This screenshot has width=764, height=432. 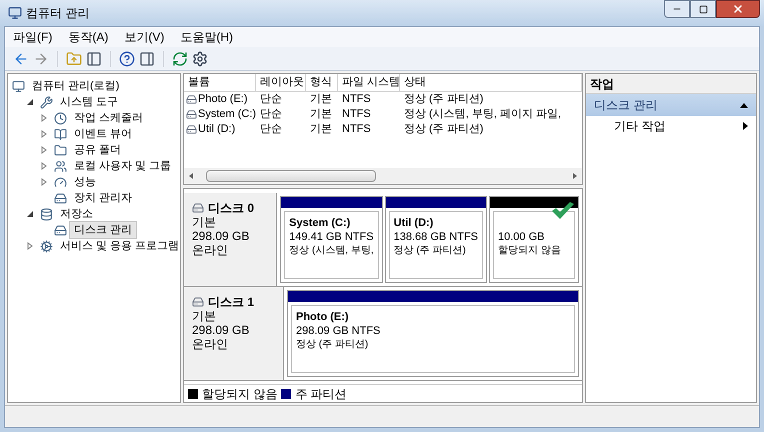 What do you see at coordinates (103, 198) in the screenshot?
I see `tree-item: 장치 관리자` at bounding box center [103, 198].